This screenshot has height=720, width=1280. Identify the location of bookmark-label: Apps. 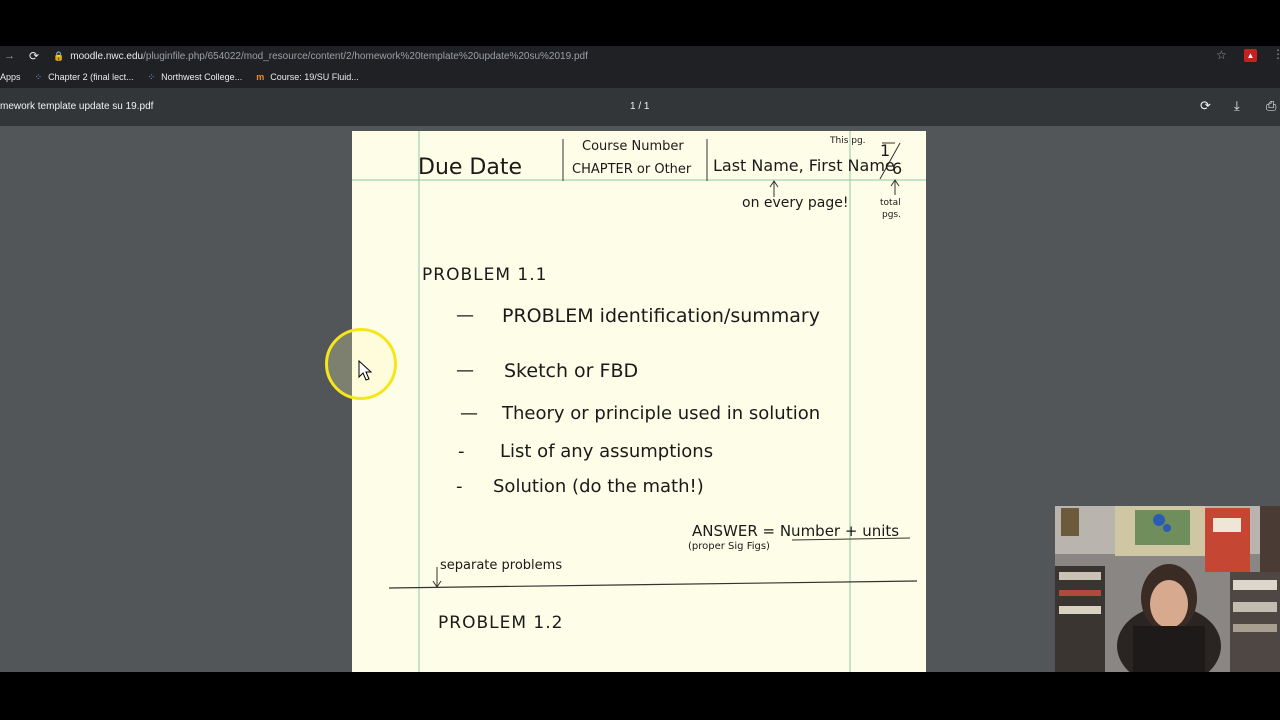
(10, 77).